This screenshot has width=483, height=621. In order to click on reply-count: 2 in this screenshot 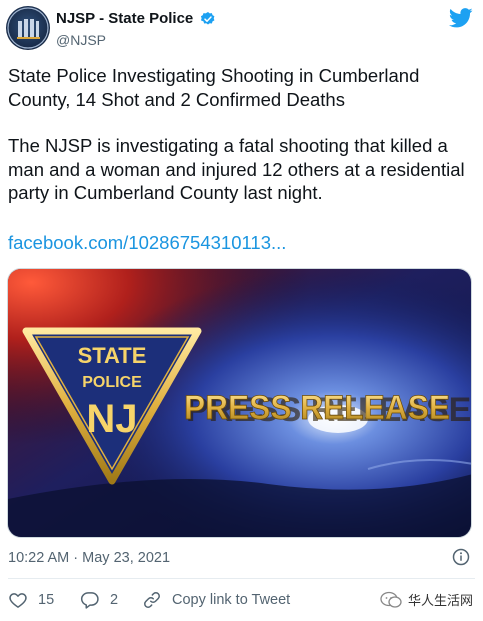, I will do `click(114, 600)`.